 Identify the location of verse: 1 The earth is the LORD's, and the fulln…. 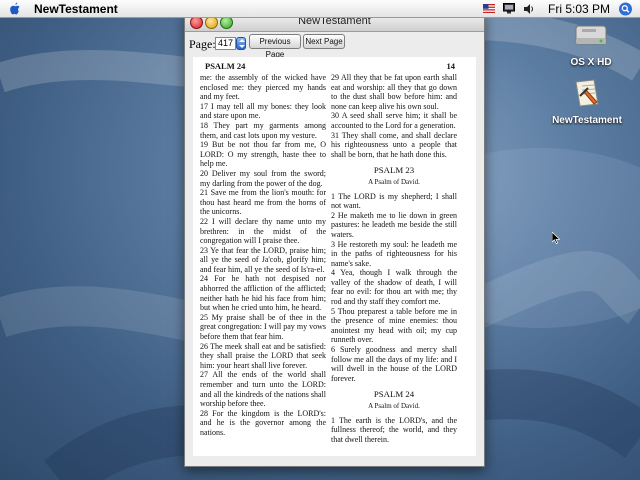
(394, 429).